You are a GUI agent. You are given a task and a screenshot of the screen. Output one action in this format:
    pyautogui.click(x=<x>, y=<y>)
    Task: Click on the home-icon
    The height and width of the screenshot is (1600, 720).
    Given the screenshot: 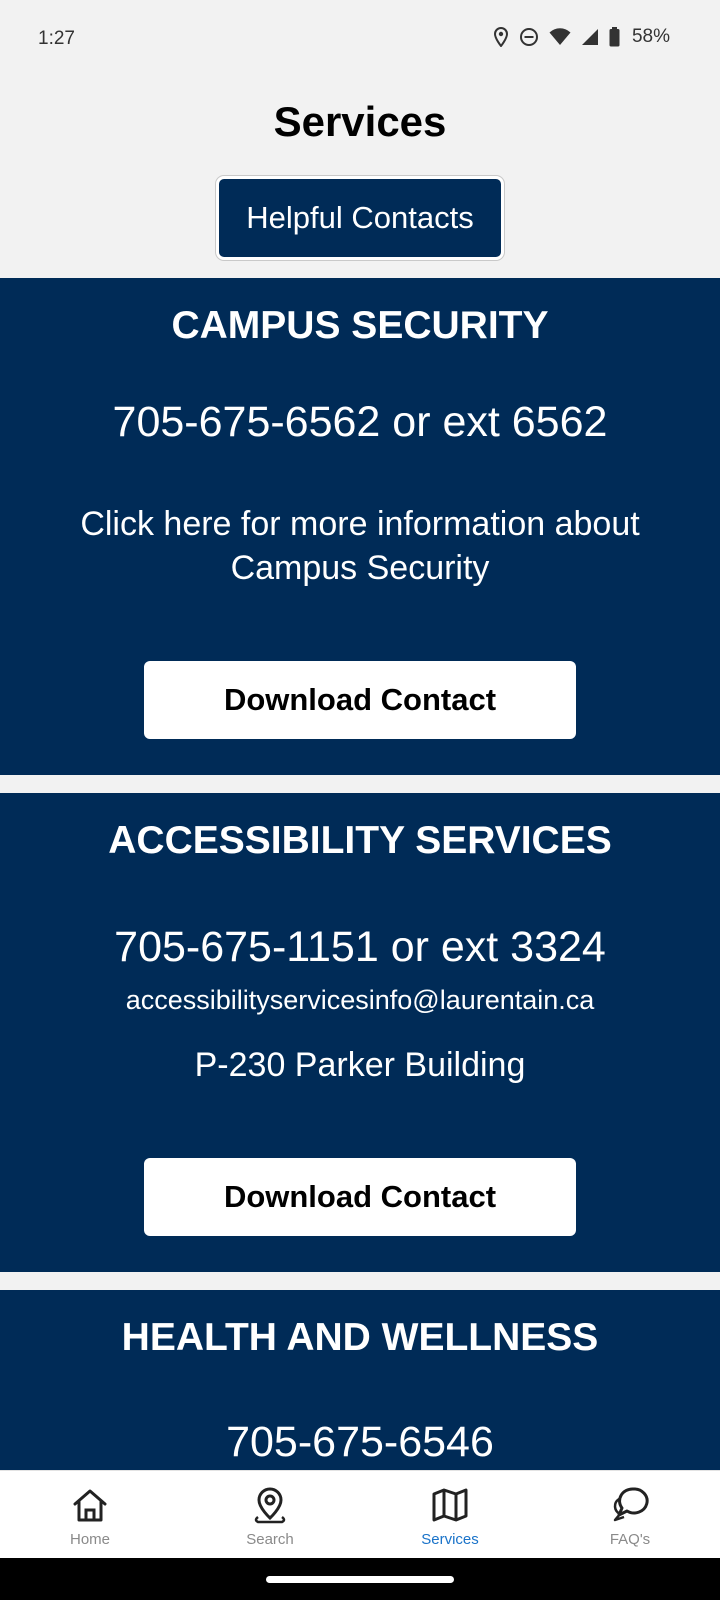 What is the action you would take?
    pyautogui.click(x=90, y=1508)
    